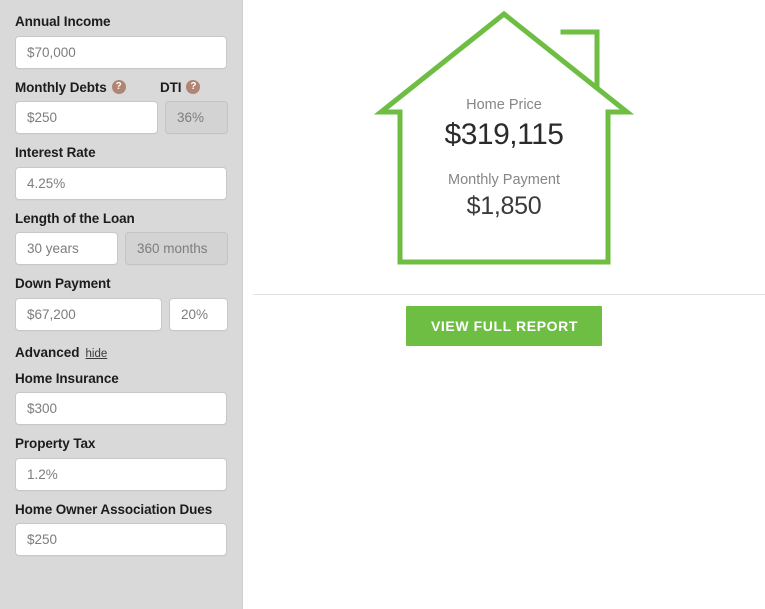 The image size is (765, 609). I want to click on label-annual-income-text: Annual Income, so click(63, 21).